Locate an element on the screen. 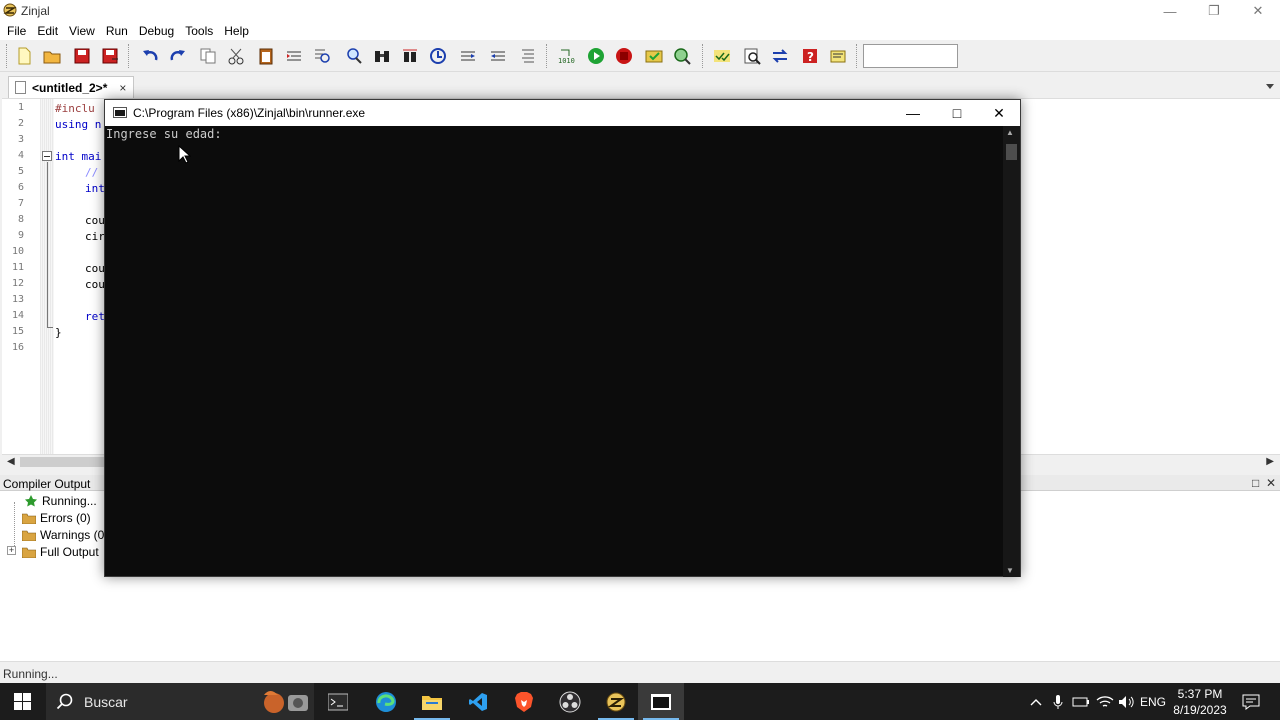  tab-list-dropdown-icon is located at coordinates (1270, 86).